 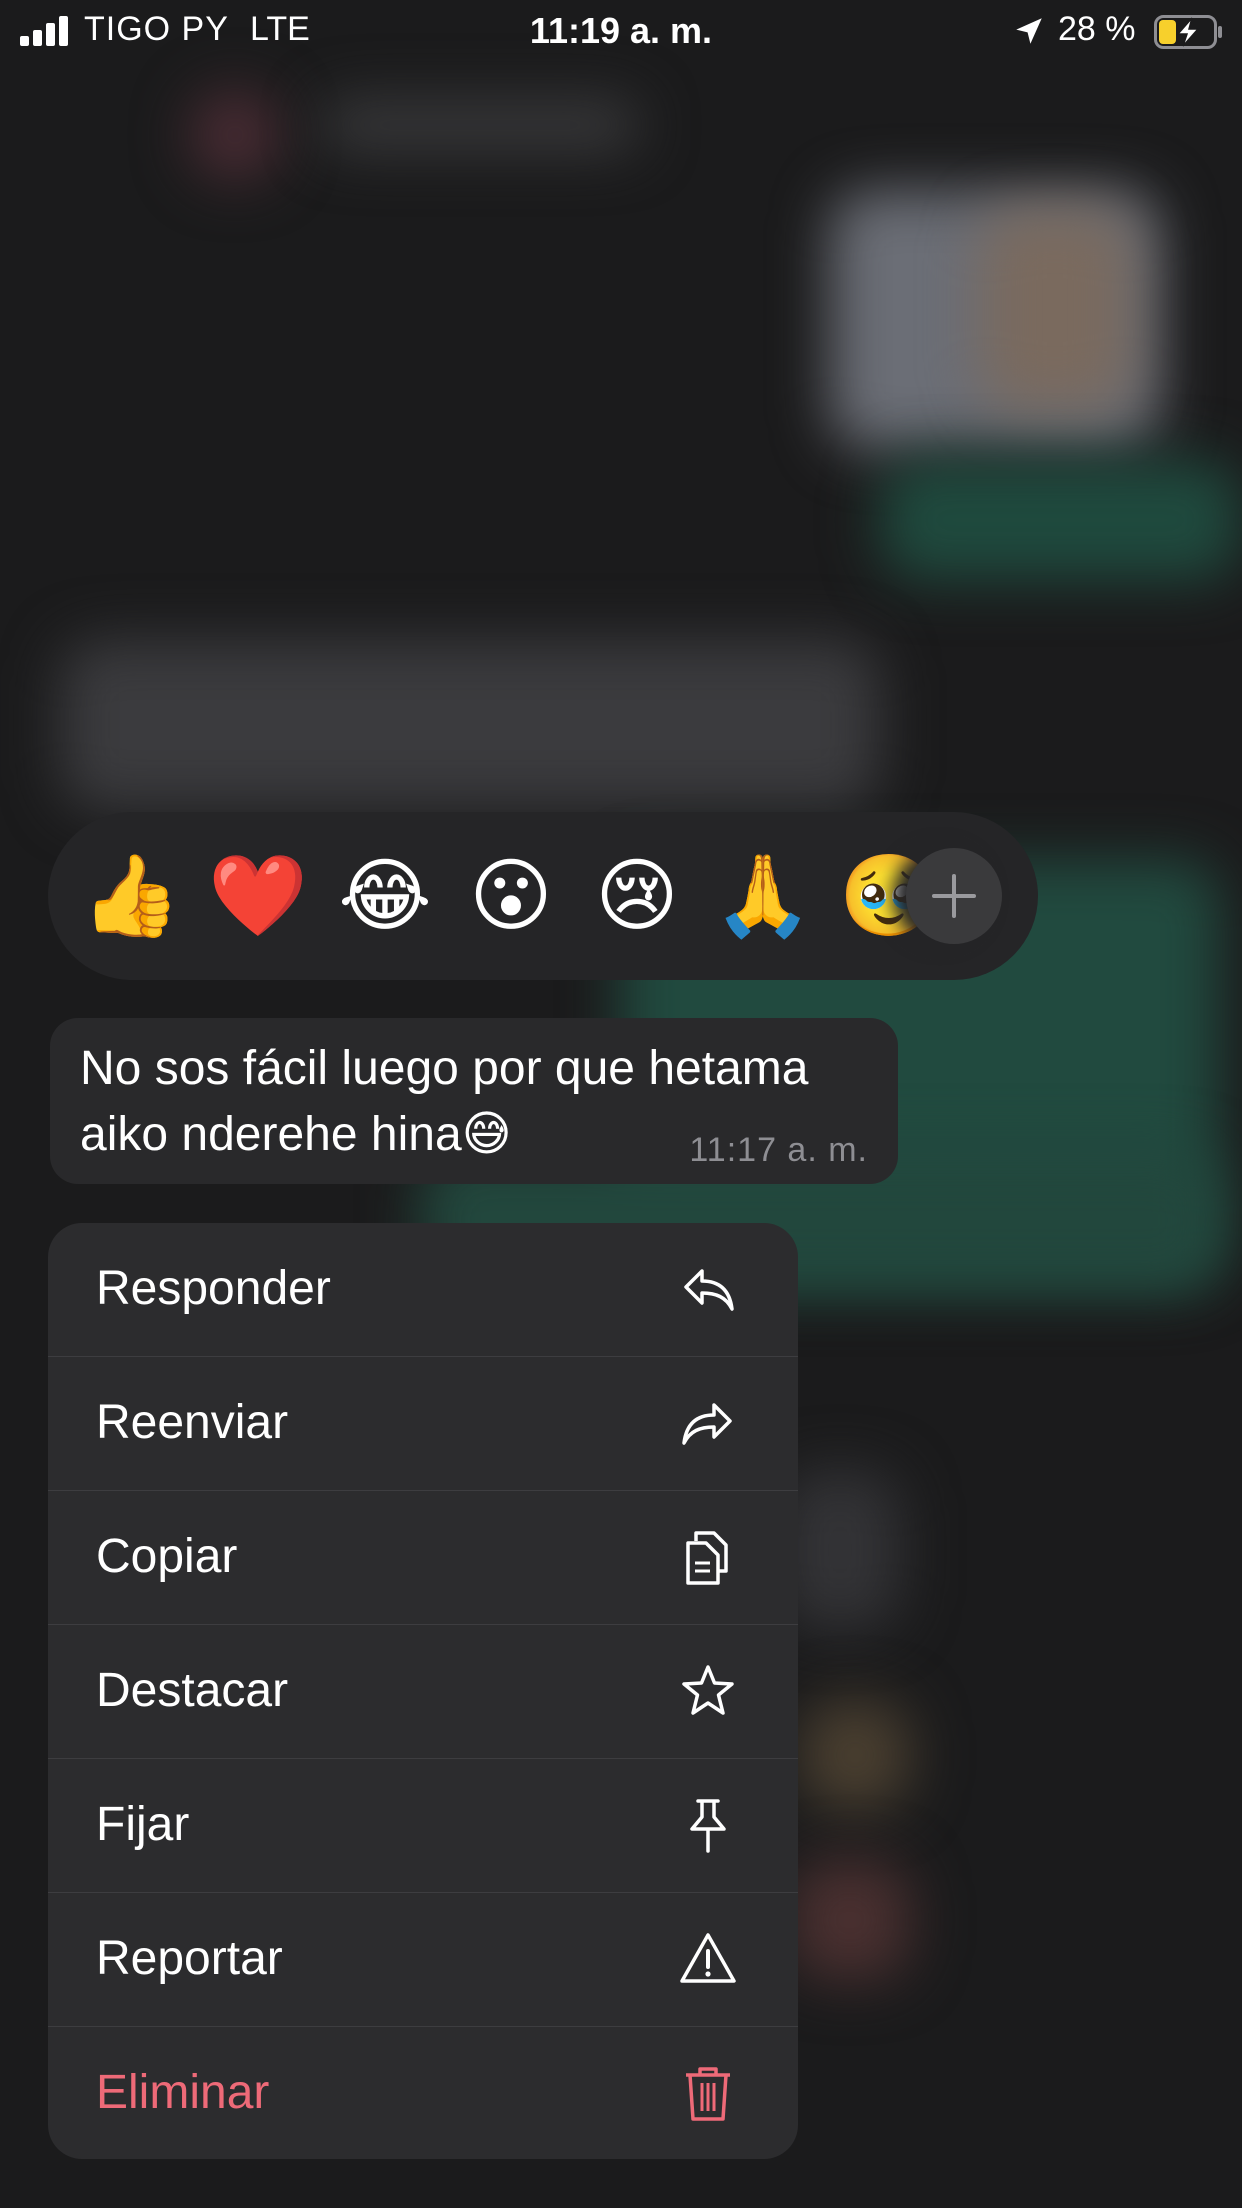 What do you see at coordinates (423, 1290) in the screenshot?
I see `menu-item-reply: Responder` at bounding box center [423, 1290].